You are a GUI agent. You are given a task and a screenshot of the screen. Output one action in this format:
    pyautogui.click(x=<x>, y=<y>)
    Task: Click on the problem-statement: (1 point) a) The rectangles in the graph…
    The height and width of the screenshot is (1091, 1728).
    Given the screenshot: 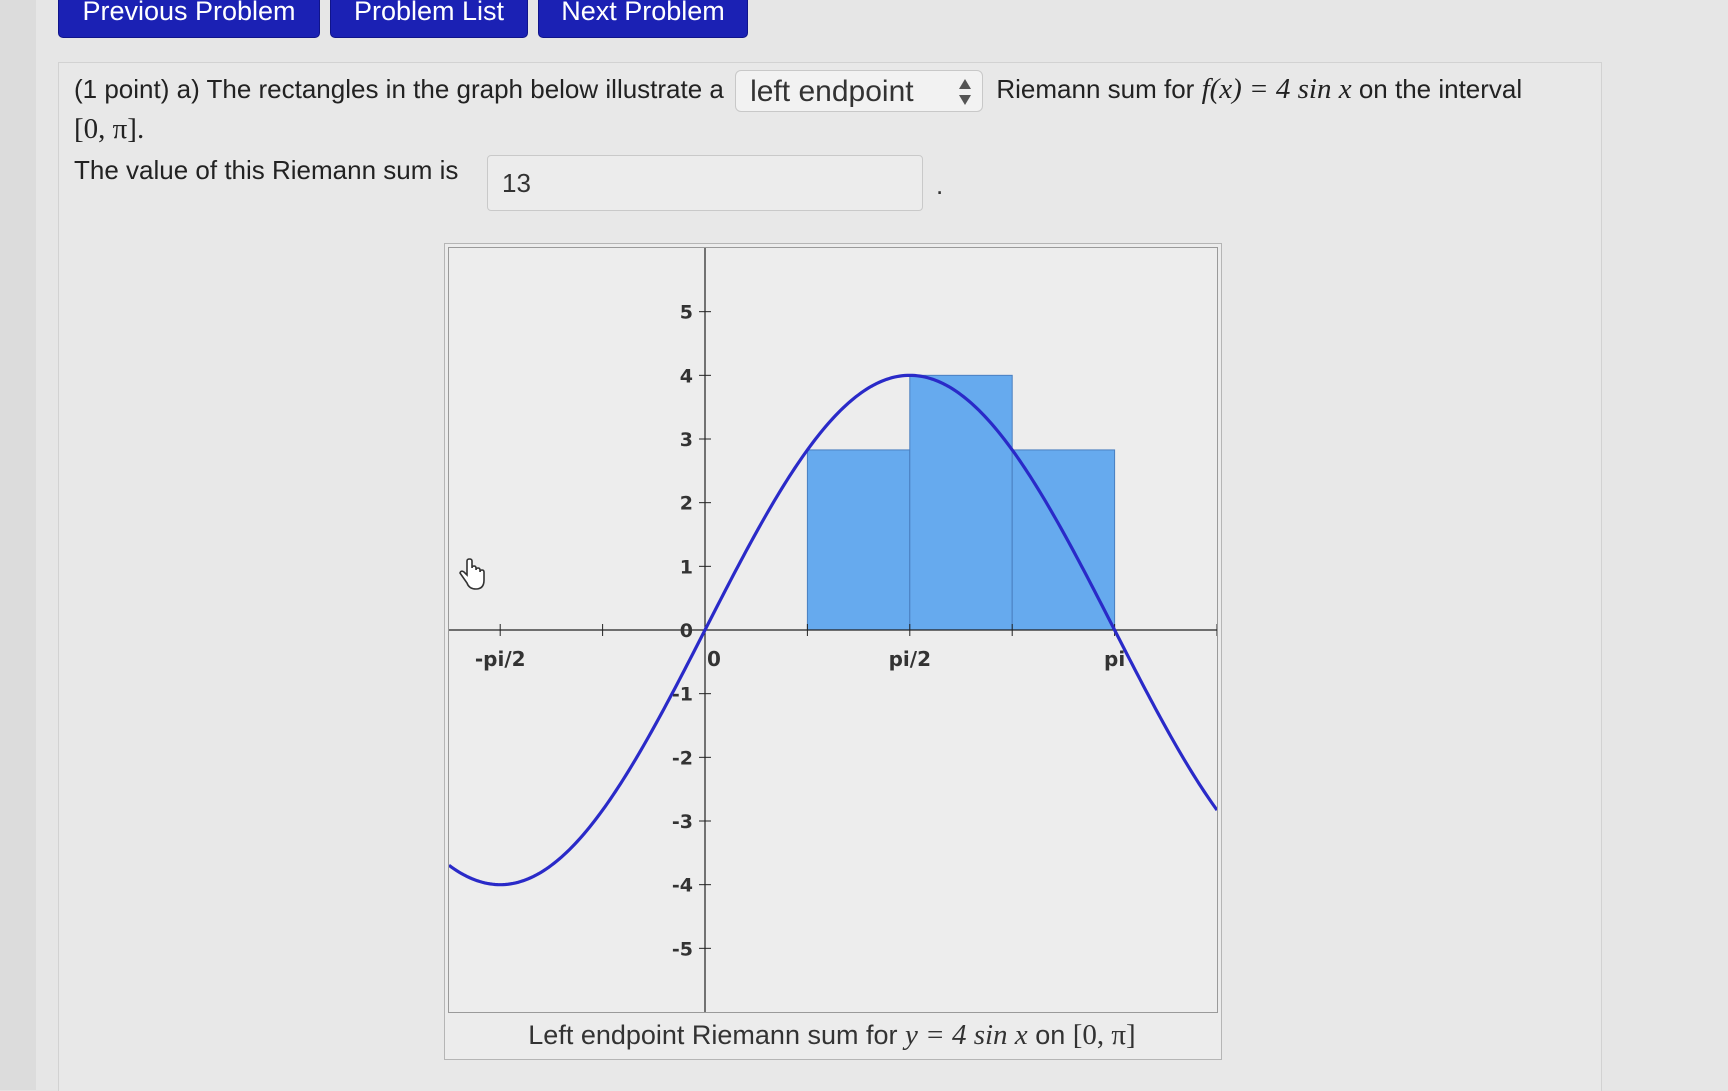 What is the action you would take?
    pyautogui.click(x=834, y=108)
    